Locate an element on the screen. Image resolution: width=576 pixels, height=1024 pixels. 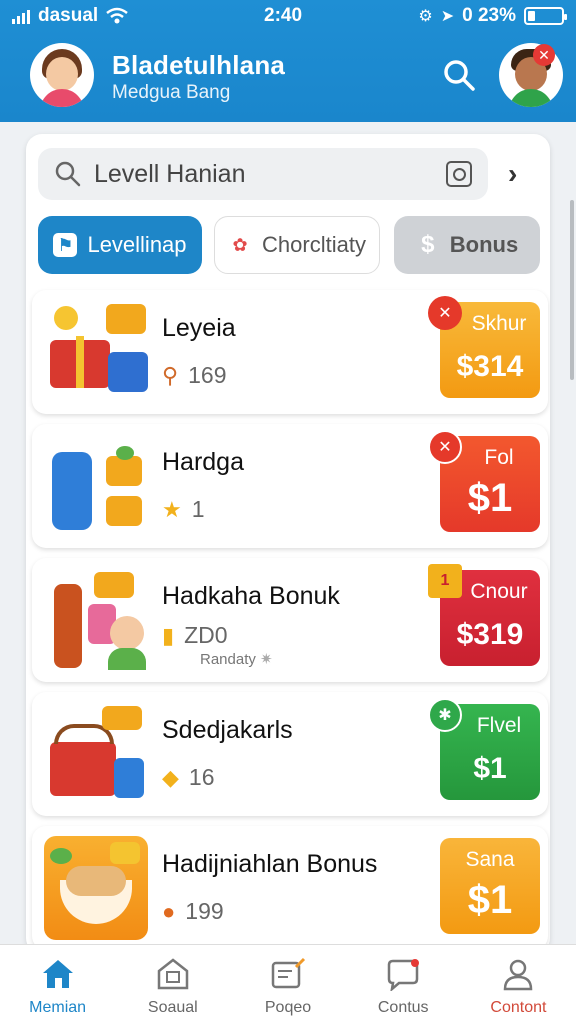
phone-gift-icon is located at coordinates (96, 486).